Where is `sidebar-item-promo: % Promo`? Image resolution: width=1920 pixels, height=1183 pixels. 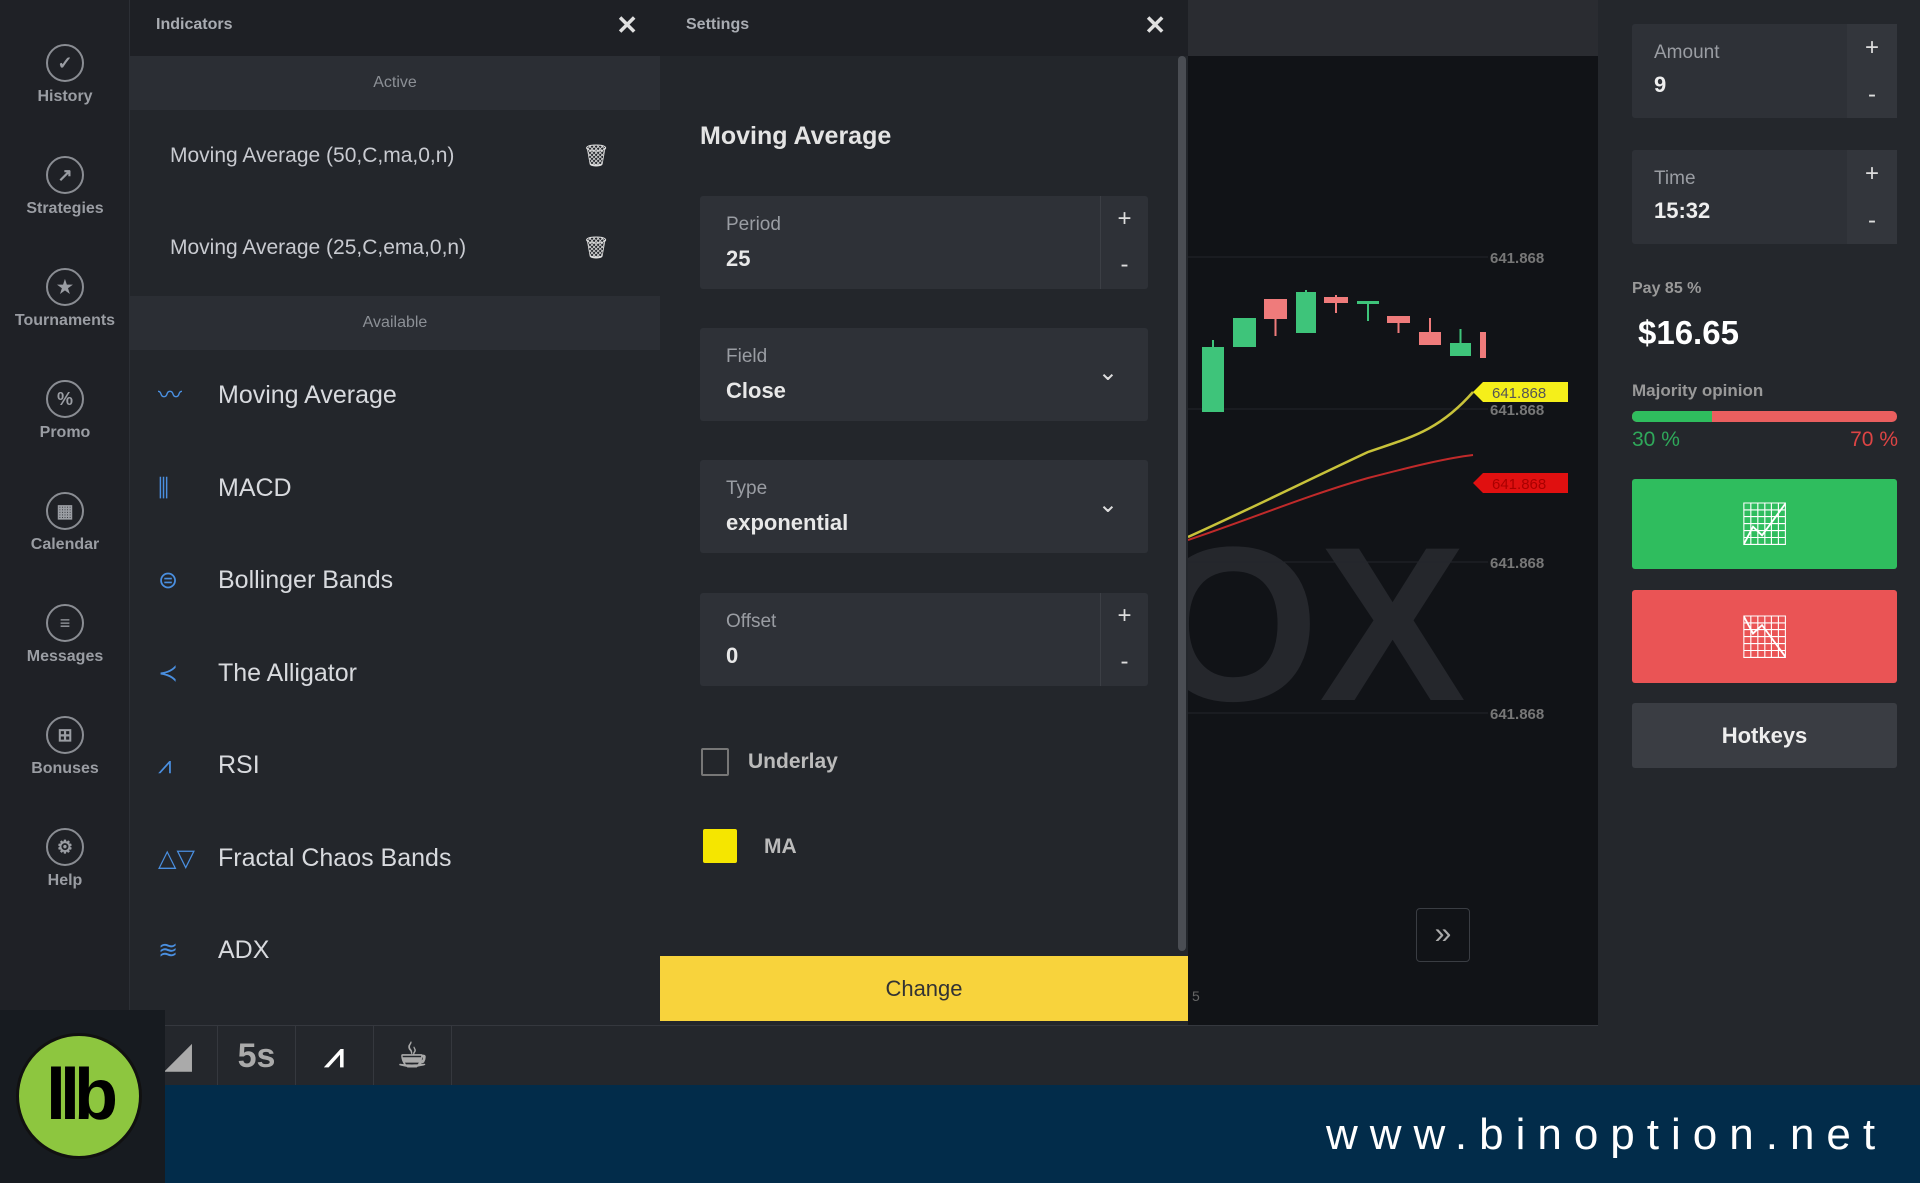
sidebar-item-promo: % Promo is located at coordinates (65, 430).